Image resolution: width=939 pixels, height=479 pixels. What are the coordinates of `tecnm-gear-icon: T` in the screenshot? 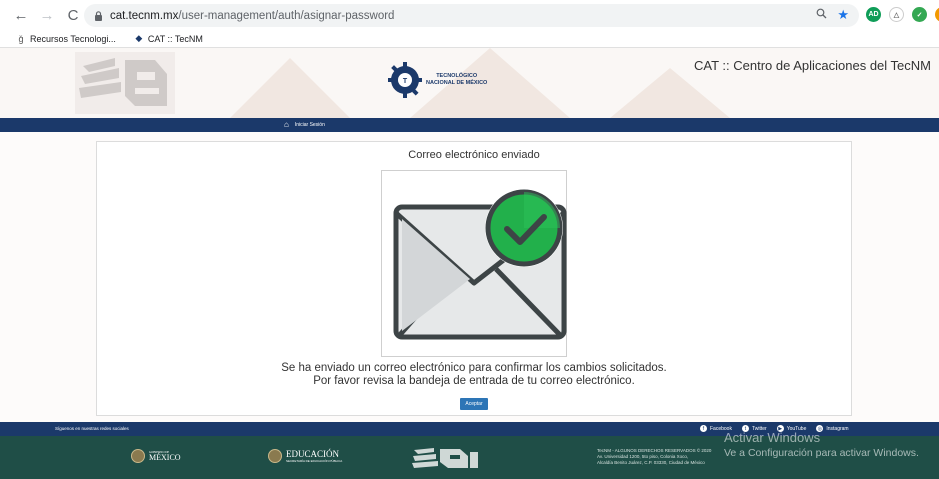 It's located at (405, 80).